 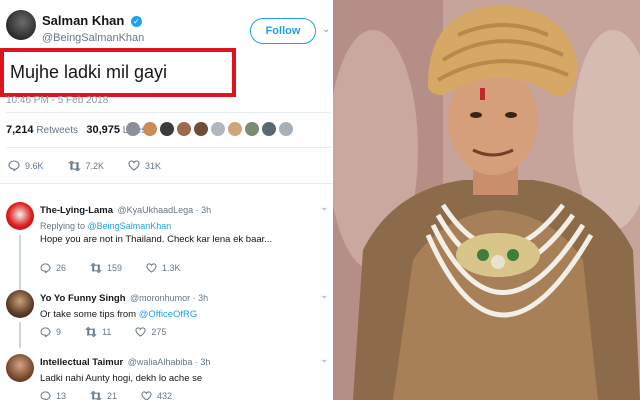 I want to click on reply-text: Or take some tips from @OfficeOfRG, so click(x=182, y=314).